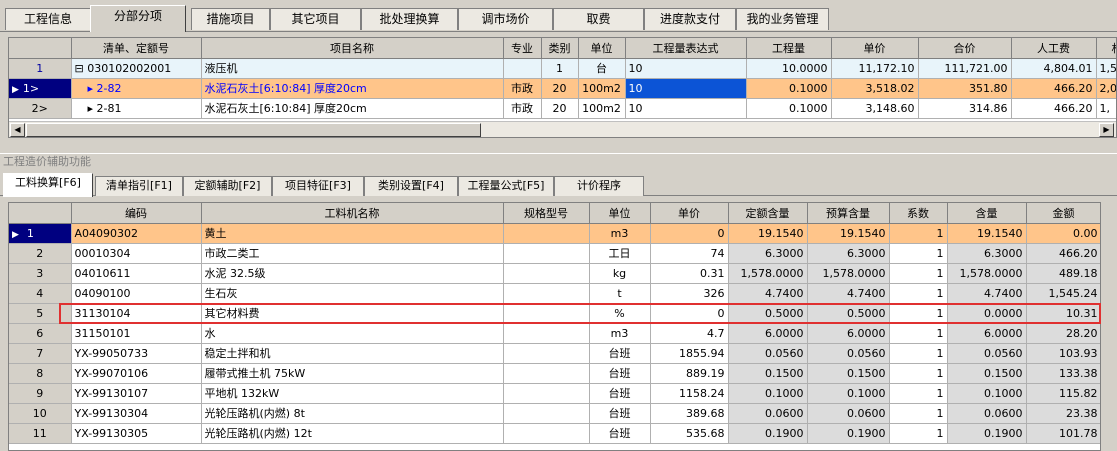  I want to click on budget-cell: 0.0600, so click(848, 413).